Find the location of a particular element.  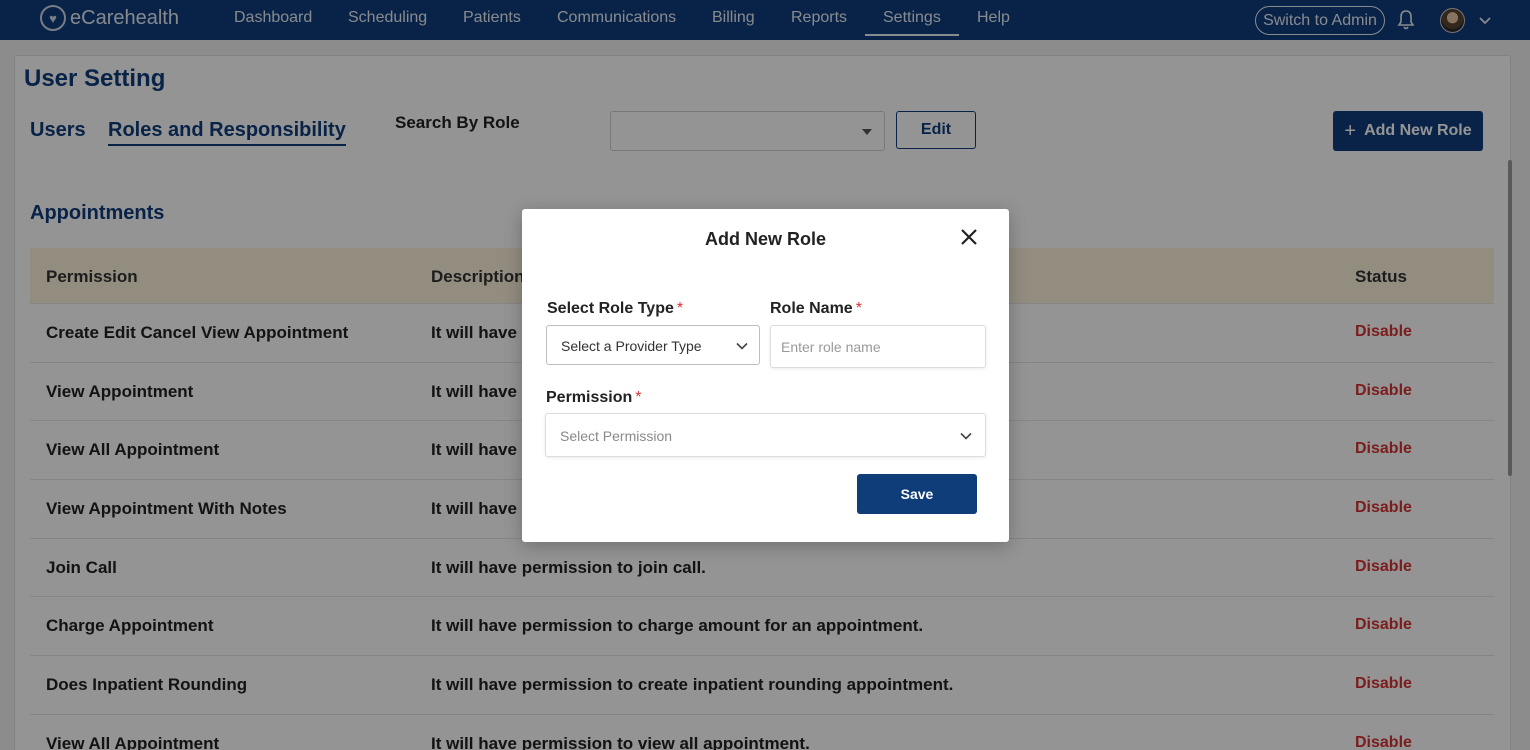

role-name-label: Role Name * is located at coordinates (816, 309).